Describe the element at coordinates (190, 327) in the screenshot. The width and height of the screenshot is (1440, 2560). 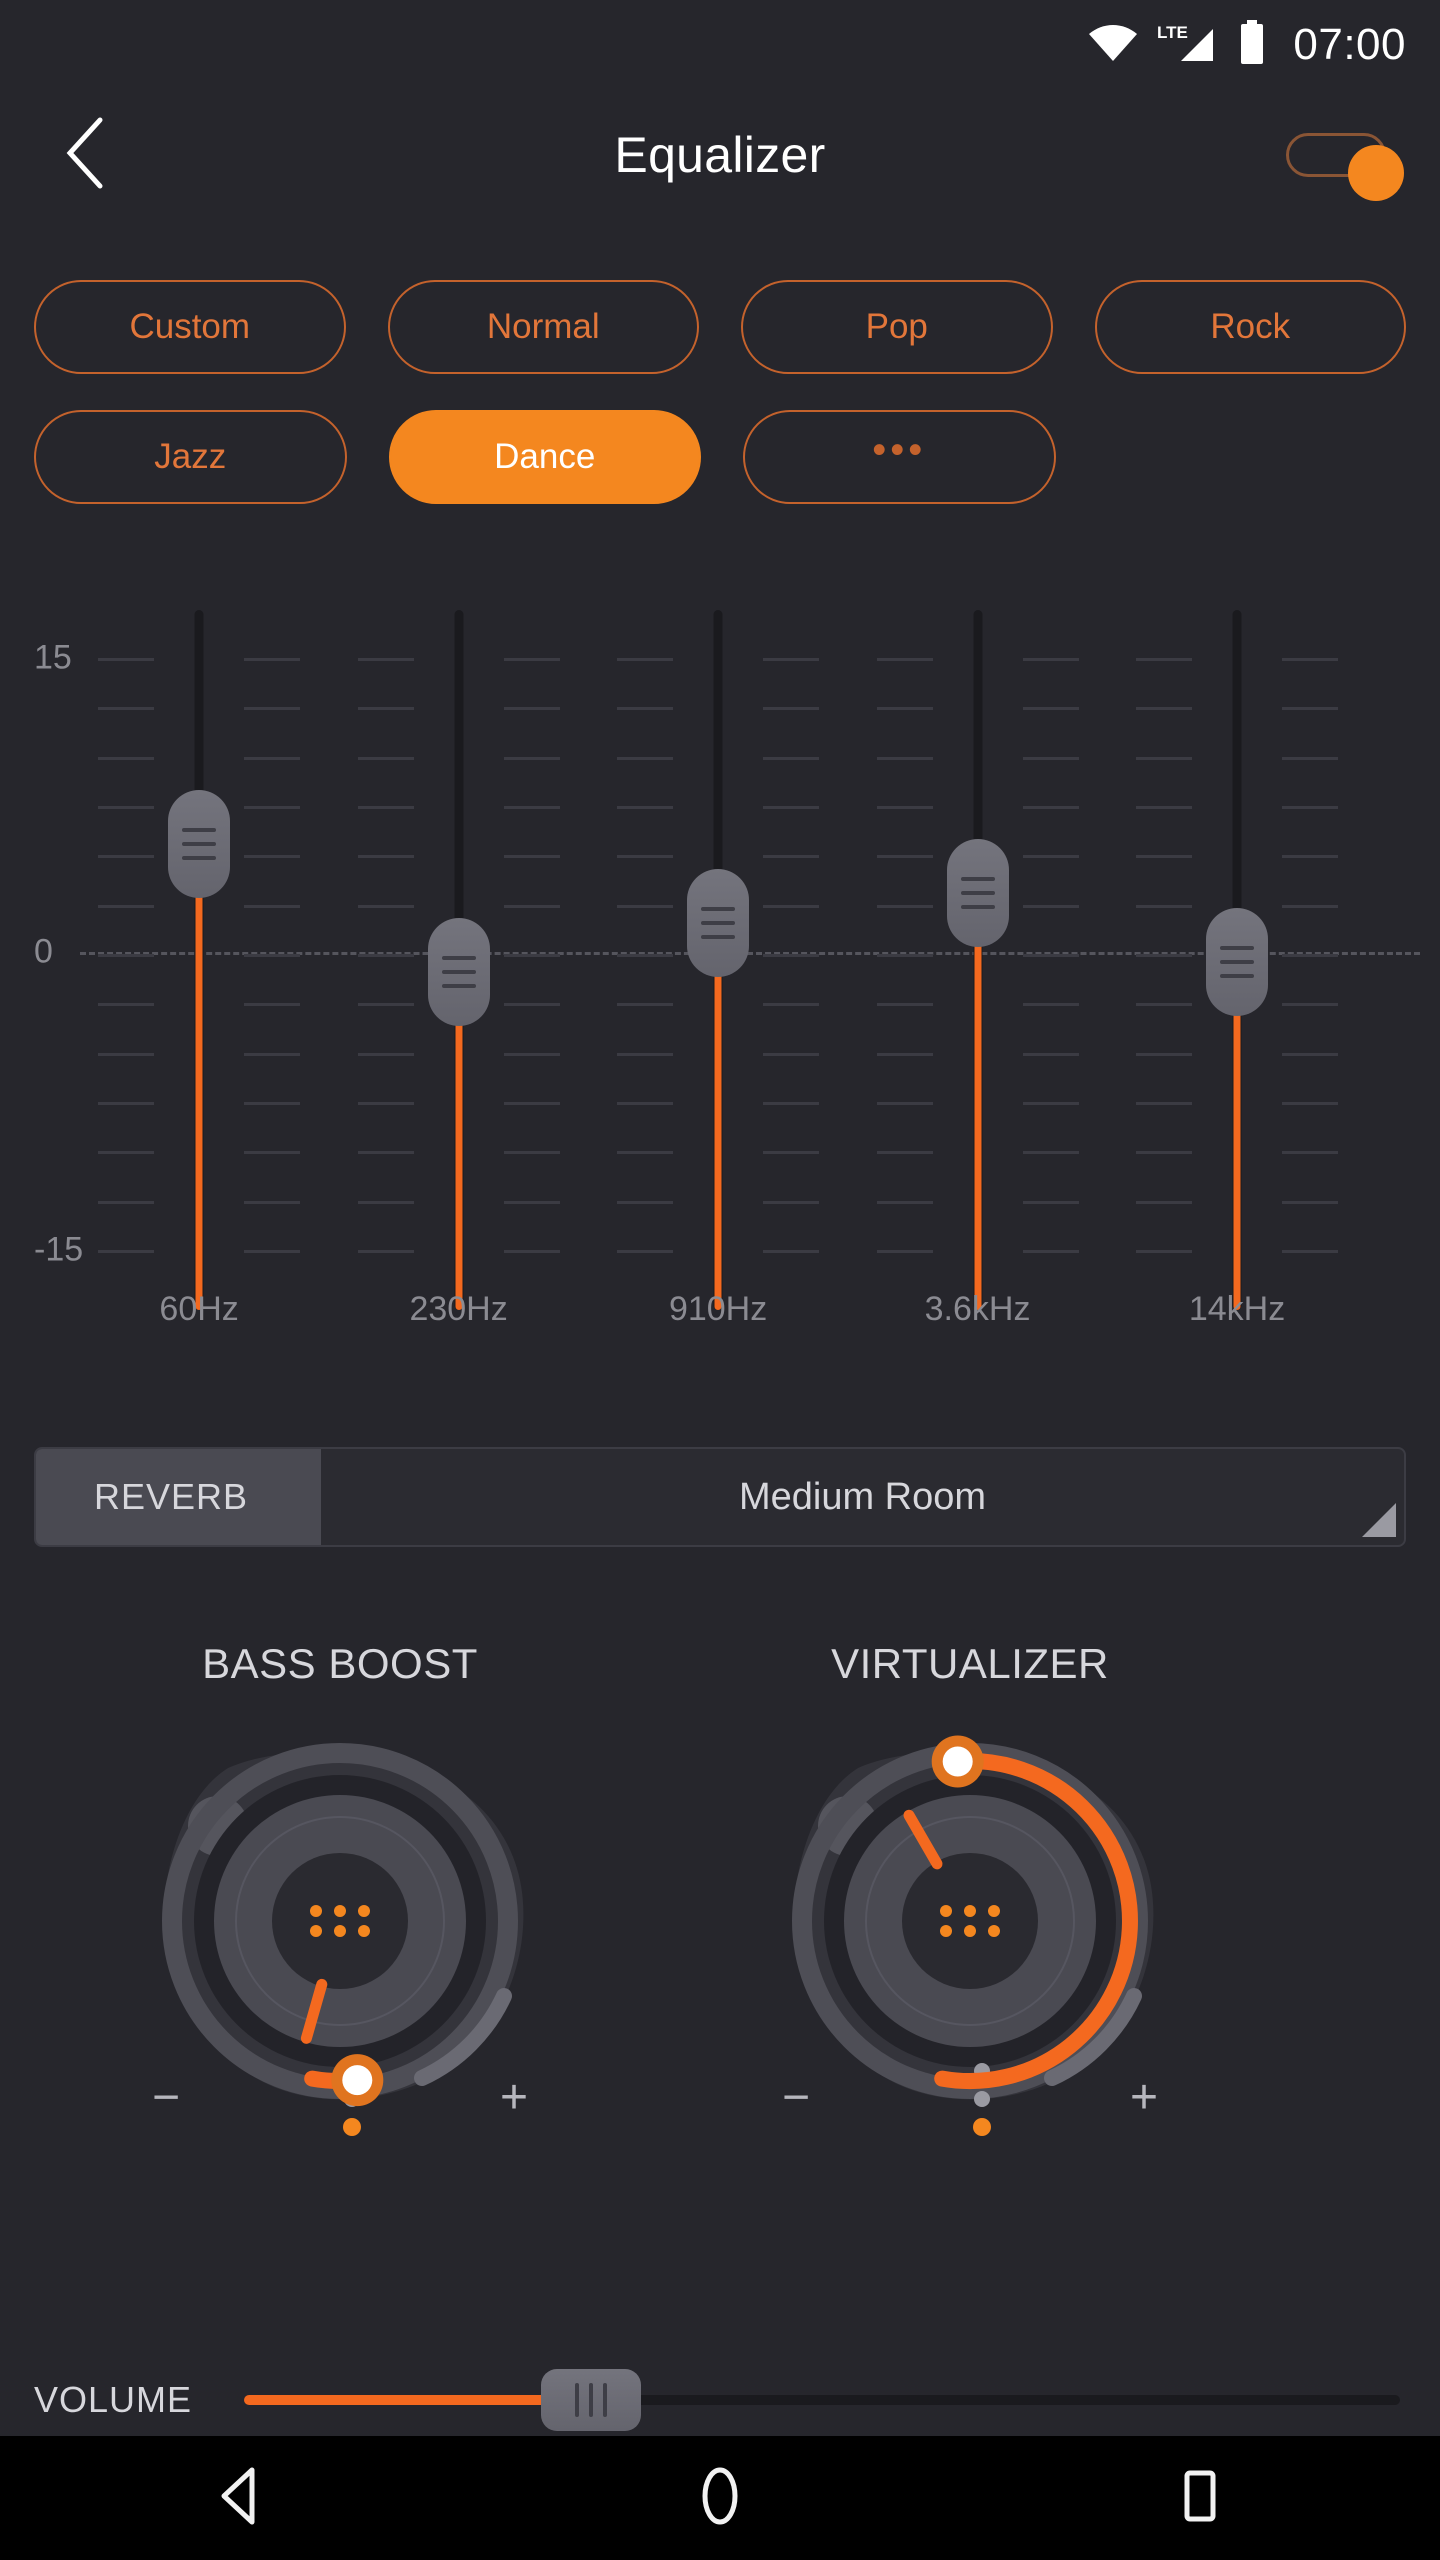
I see `preset-button-custom: Custom` at that location.